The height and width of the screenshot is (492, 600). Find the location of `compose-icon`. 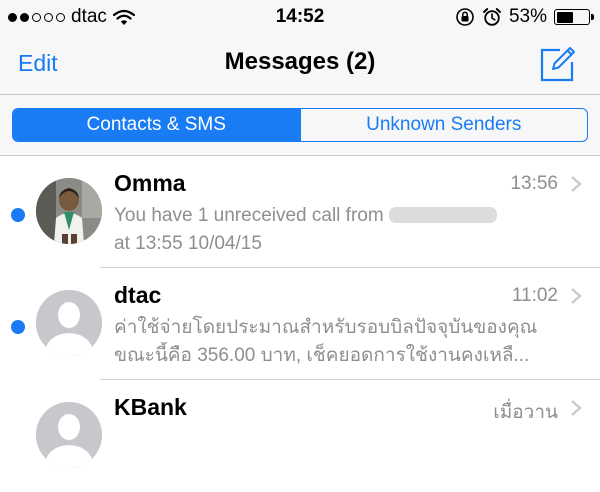

compose-icon is located at coordinates (558, 64).